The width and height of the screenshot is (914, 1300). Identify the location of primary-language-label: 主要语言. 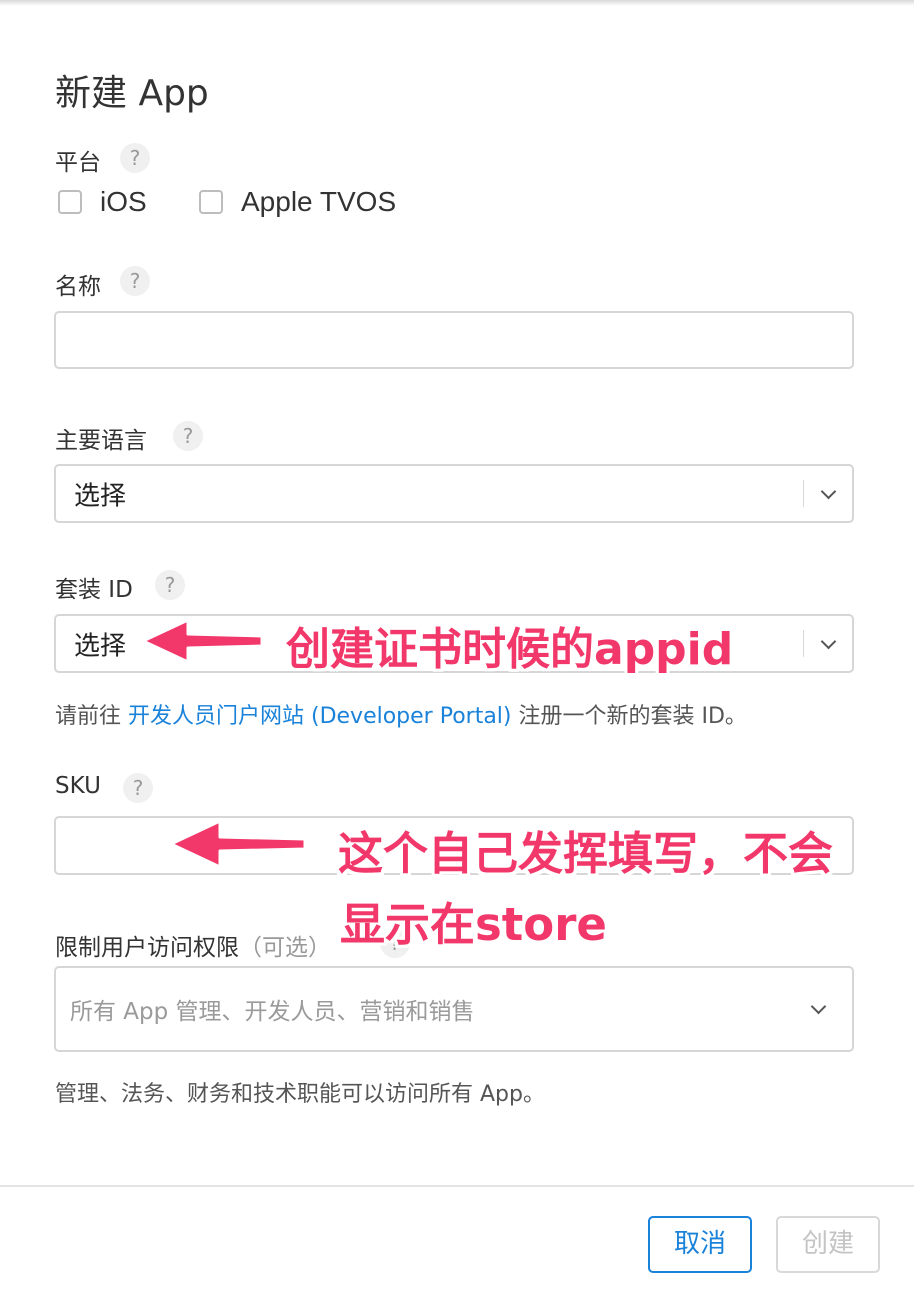
(101, 441).